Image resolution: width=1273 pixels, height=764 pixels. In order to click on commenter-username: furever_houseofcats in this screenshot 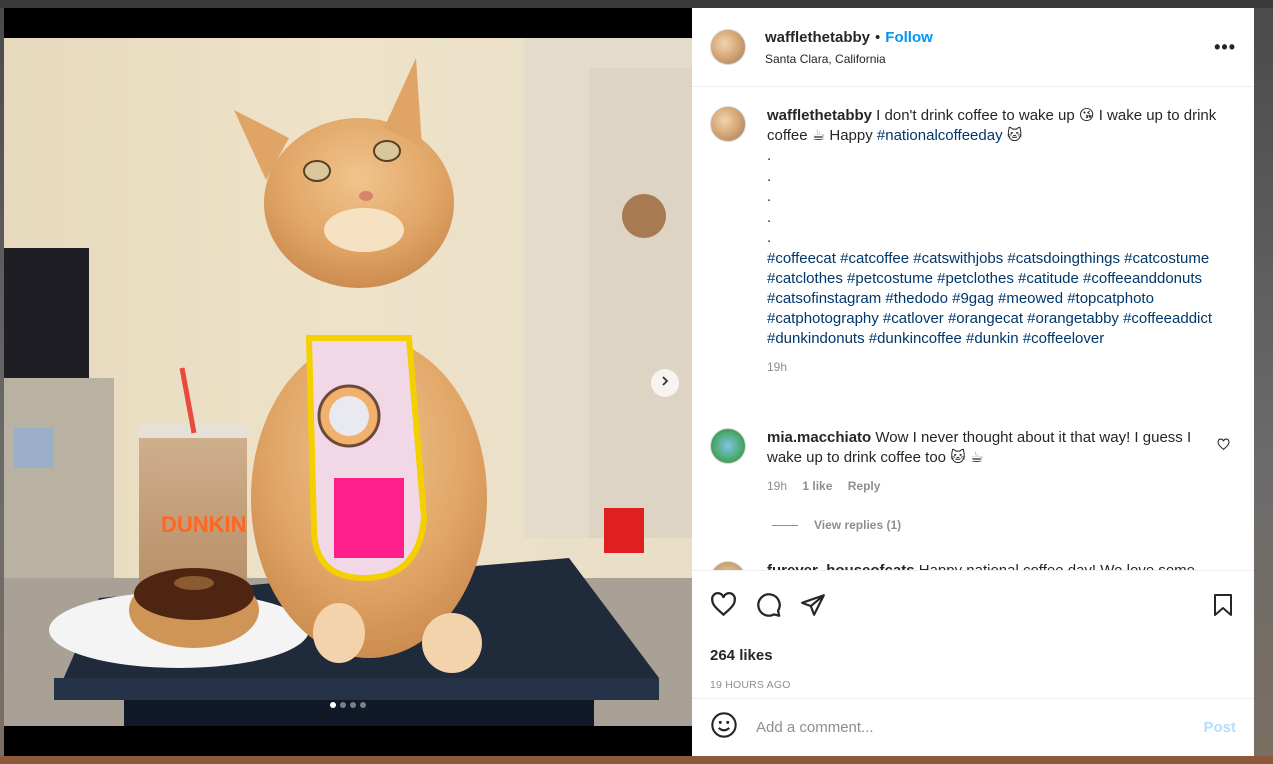, I will do `click(841, 566)`.